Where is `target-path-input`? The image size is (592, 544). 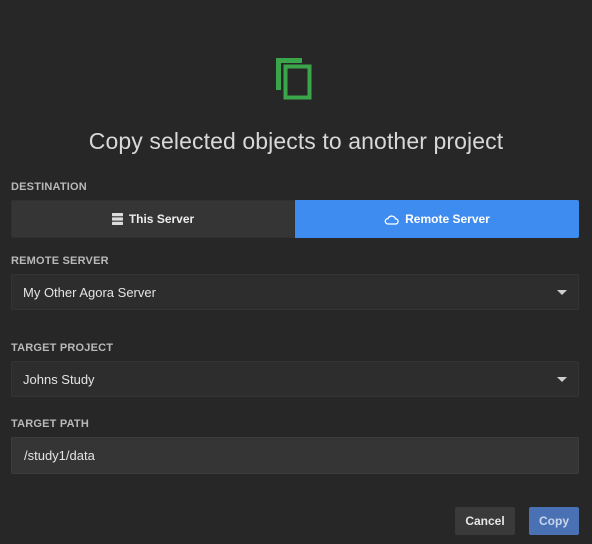 target-path-input is located at coordinates (295, 455).